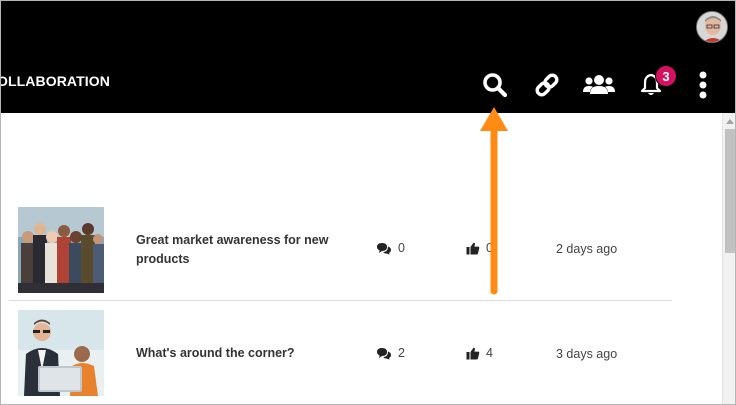 This screenshot has width=736, height=405. I want to click on post-time: 3 days ago, so click(587, 354).